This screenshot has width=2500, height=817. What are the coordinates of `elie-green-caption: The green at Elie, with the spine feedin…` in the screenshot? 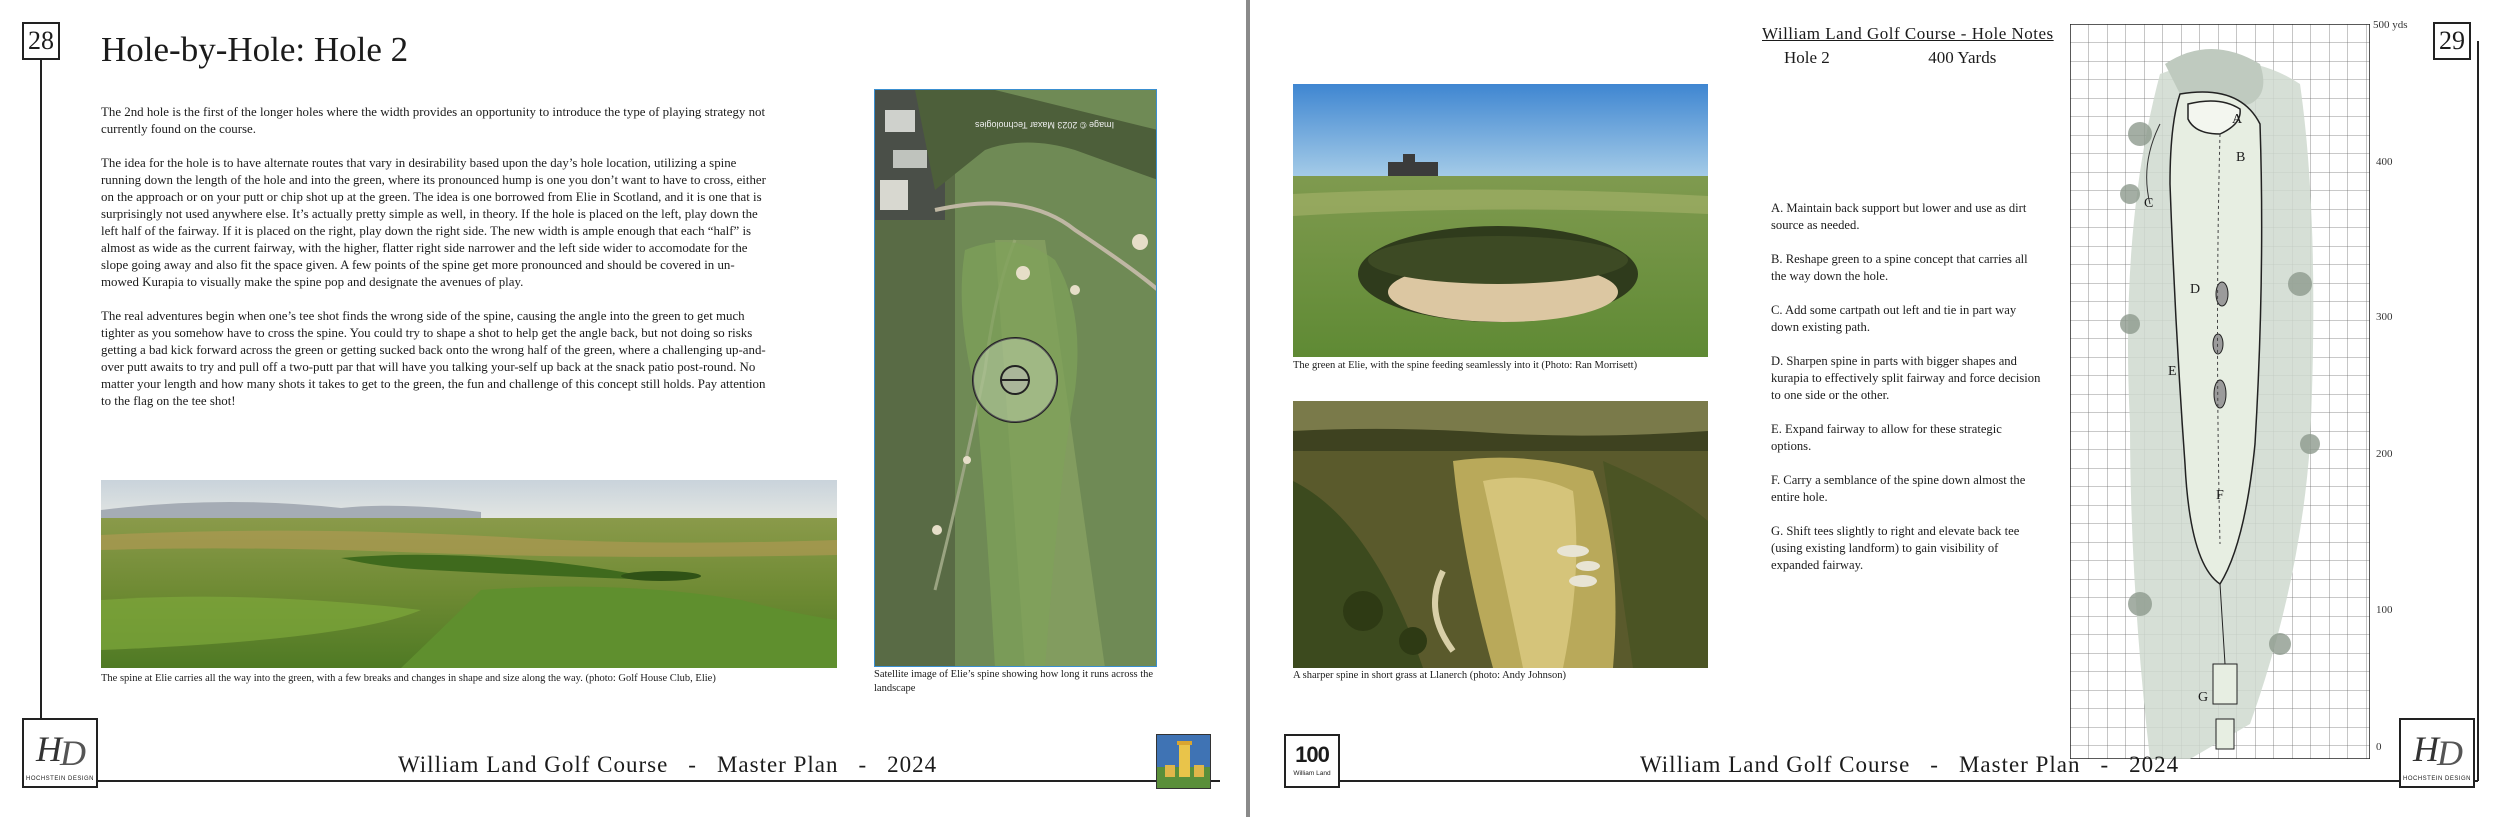 It's located at (1465, 365).